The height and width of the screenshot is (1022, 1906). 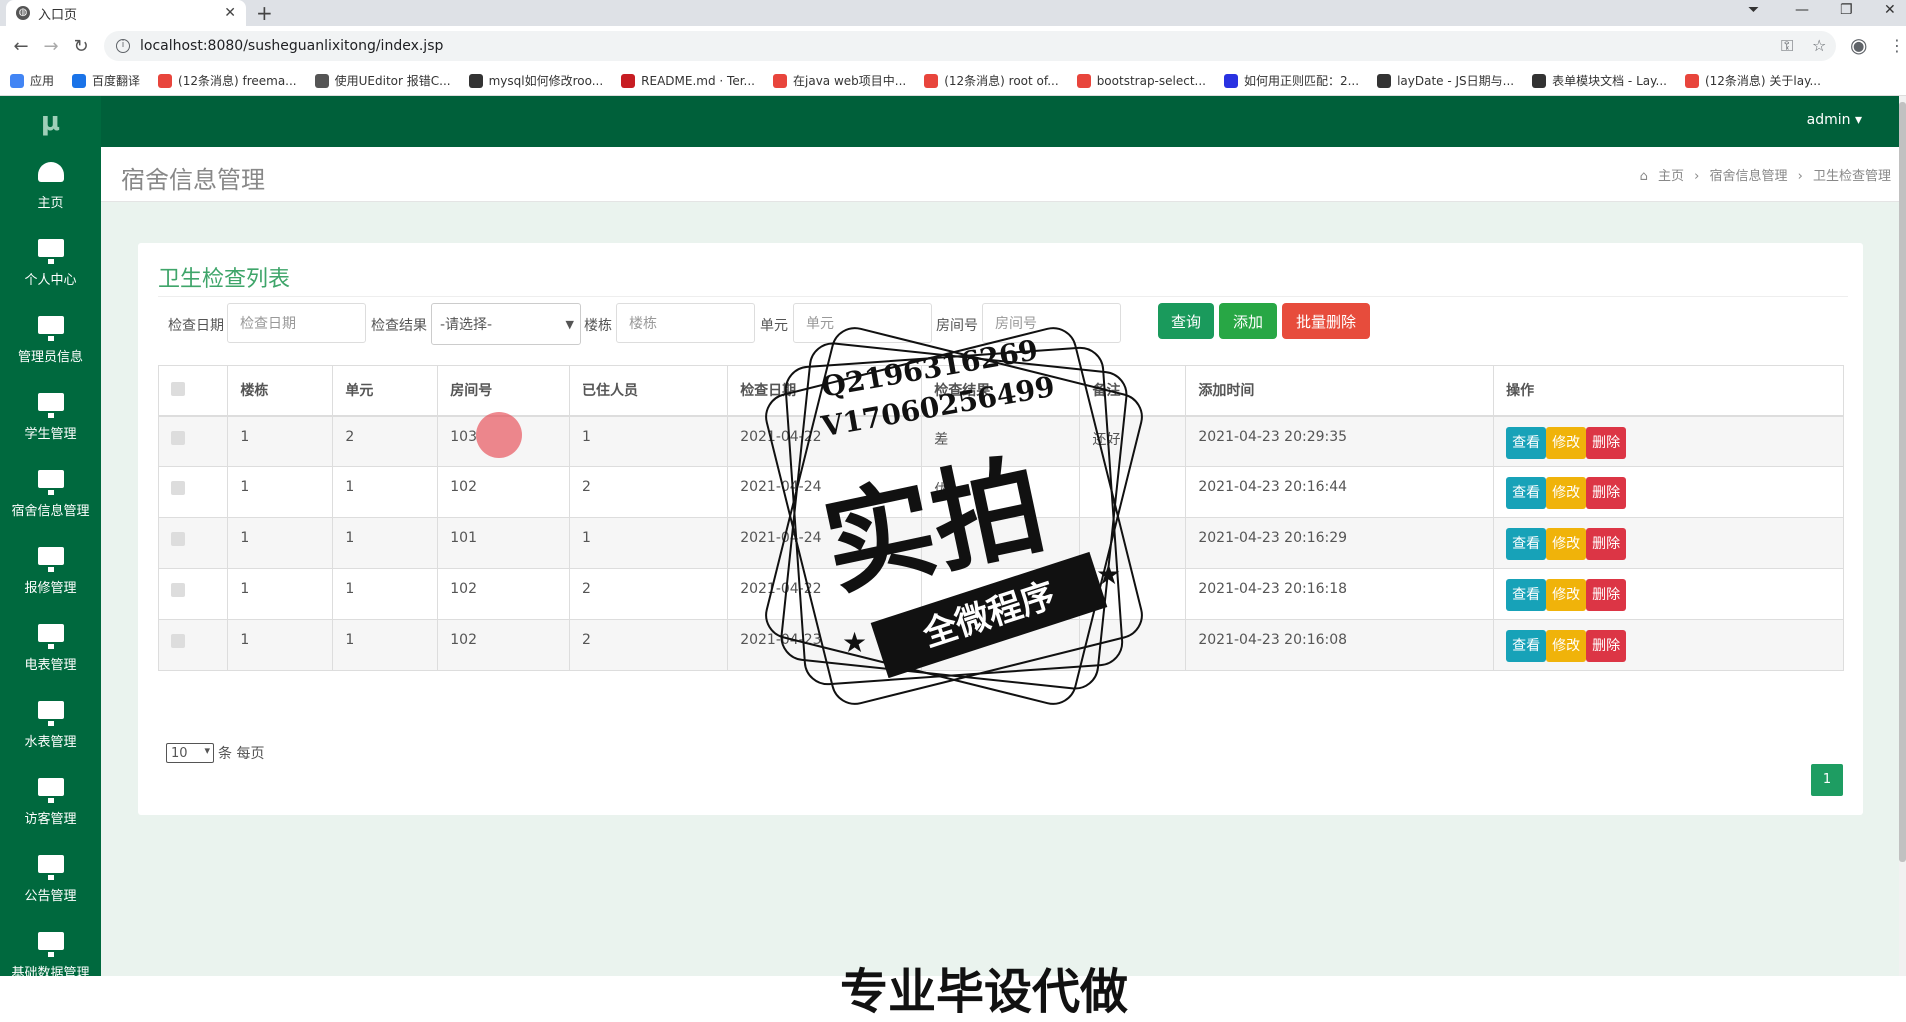 I want to click on bookmark-item: 百度翻译, so click(x=106, y=80).